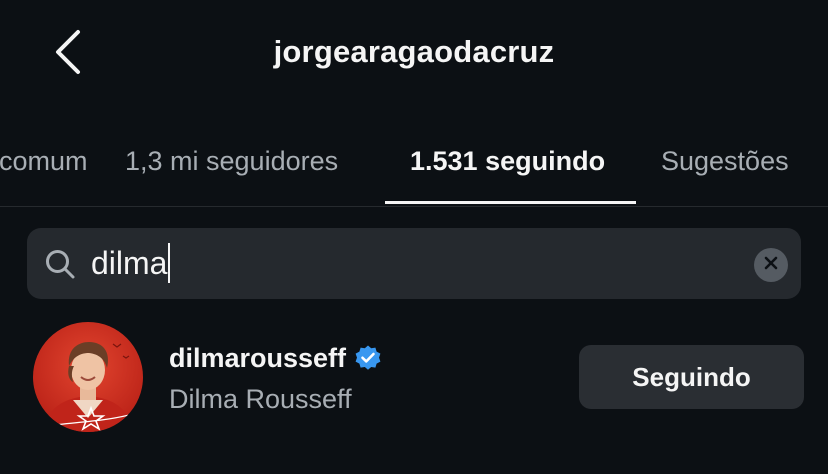 Image resolution: width=828 pixels, height=474 pixels. I want to click on clear-search-button, so click(771, 265).